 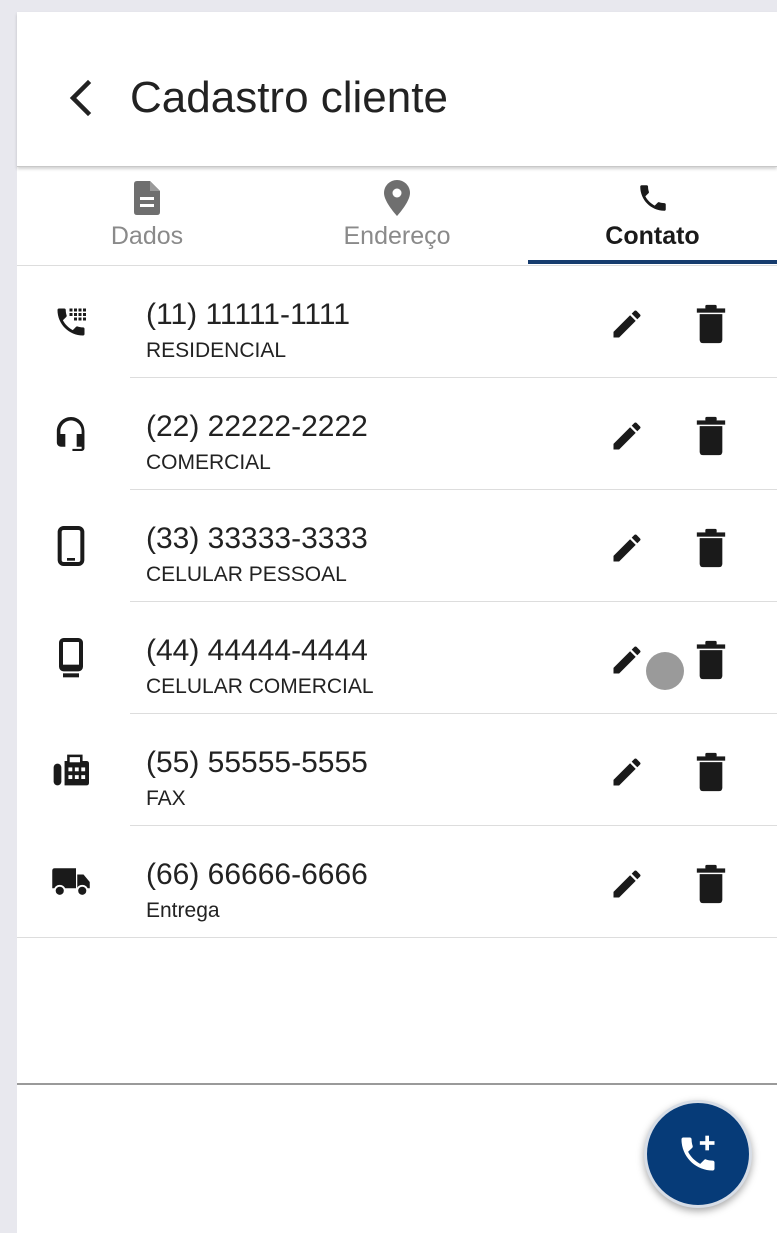 What do you see at coordinates (397, 322) in the screenshot?
I see `list-item: (11) 11111-1111 RESIDENCIAL` at bounding box center [397, 322].